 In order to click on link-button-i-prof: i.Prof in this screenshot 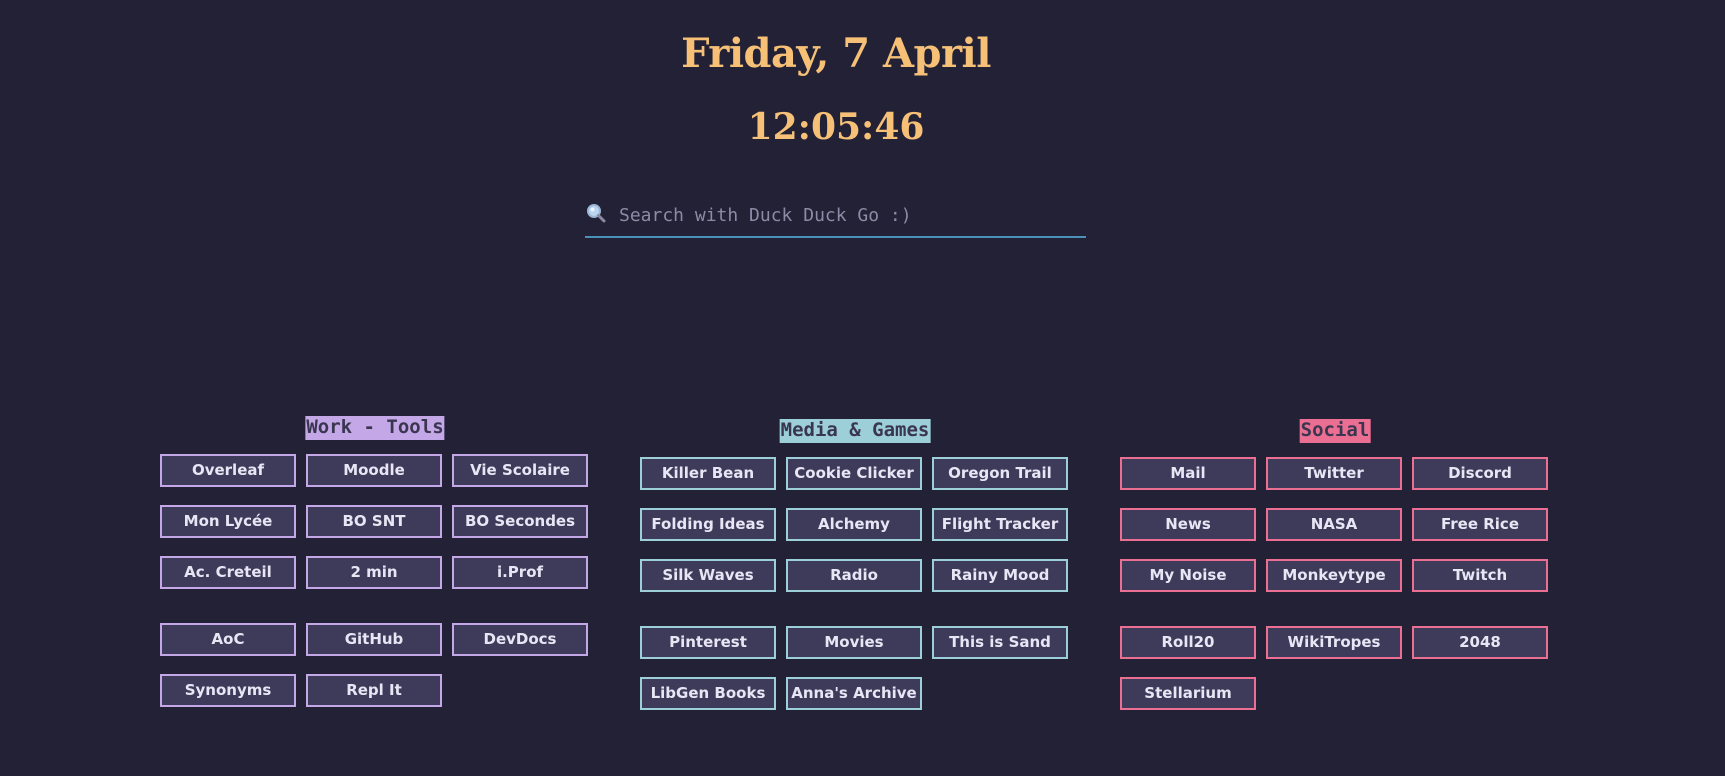, I will do `click(520, 572)`.